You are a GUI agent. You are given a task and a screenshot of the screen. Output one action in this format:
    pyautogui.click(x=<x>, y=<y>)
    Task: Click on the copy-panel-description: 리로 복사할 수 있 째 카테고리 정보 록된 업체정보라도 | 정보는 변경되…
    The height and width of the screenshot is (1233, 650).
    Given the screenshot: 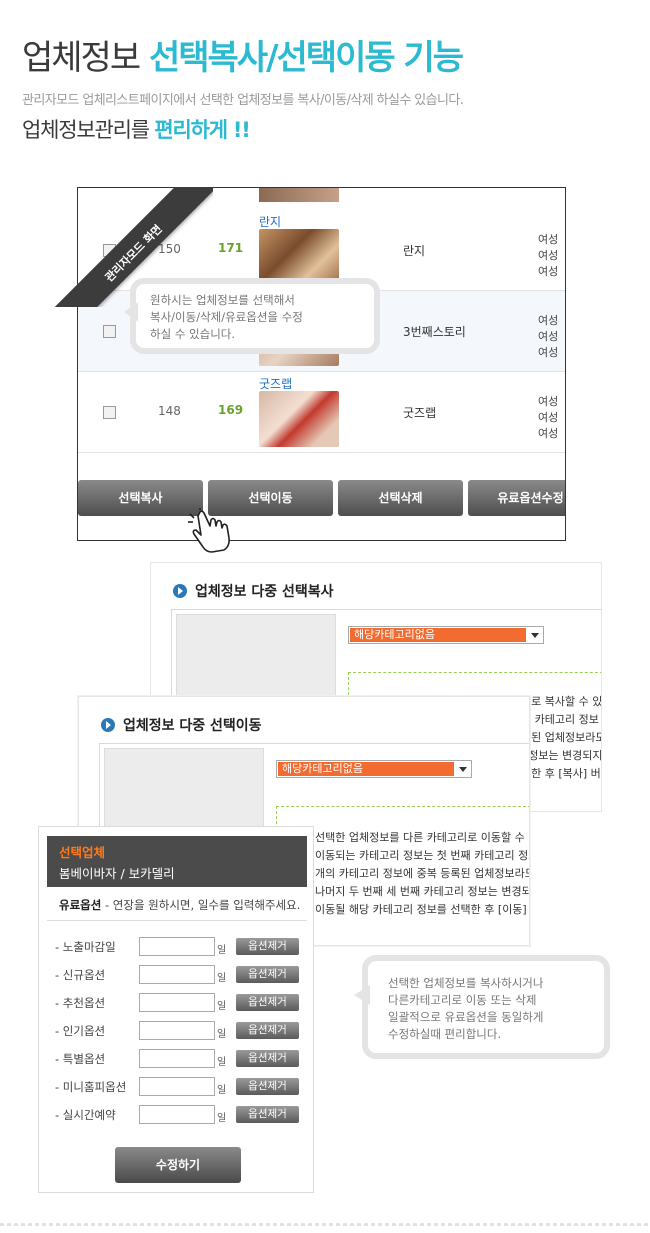 What is the action you would take?
    pyautogui.click(x=561, y=738)
    